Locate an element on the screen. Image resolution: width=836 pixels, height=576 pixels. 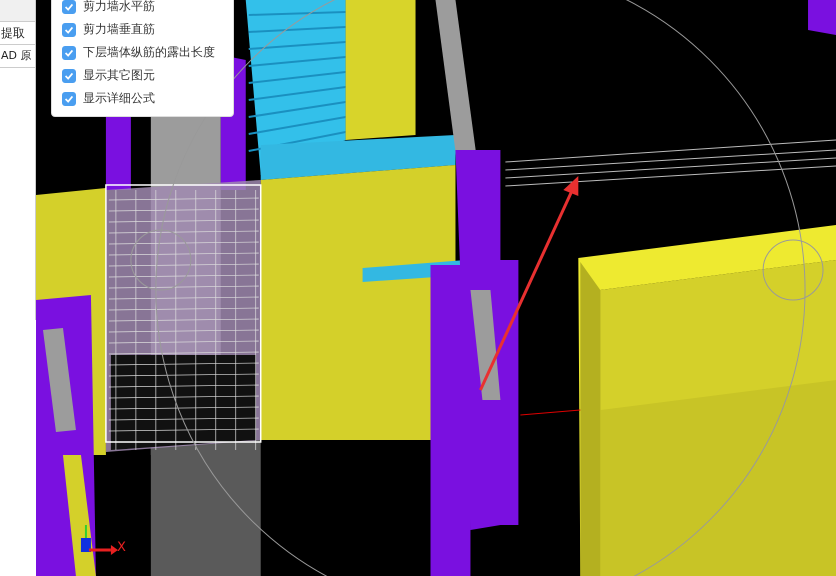
option-checkbox: 剪力墙水平筋 is located at coordinates (147, 8).